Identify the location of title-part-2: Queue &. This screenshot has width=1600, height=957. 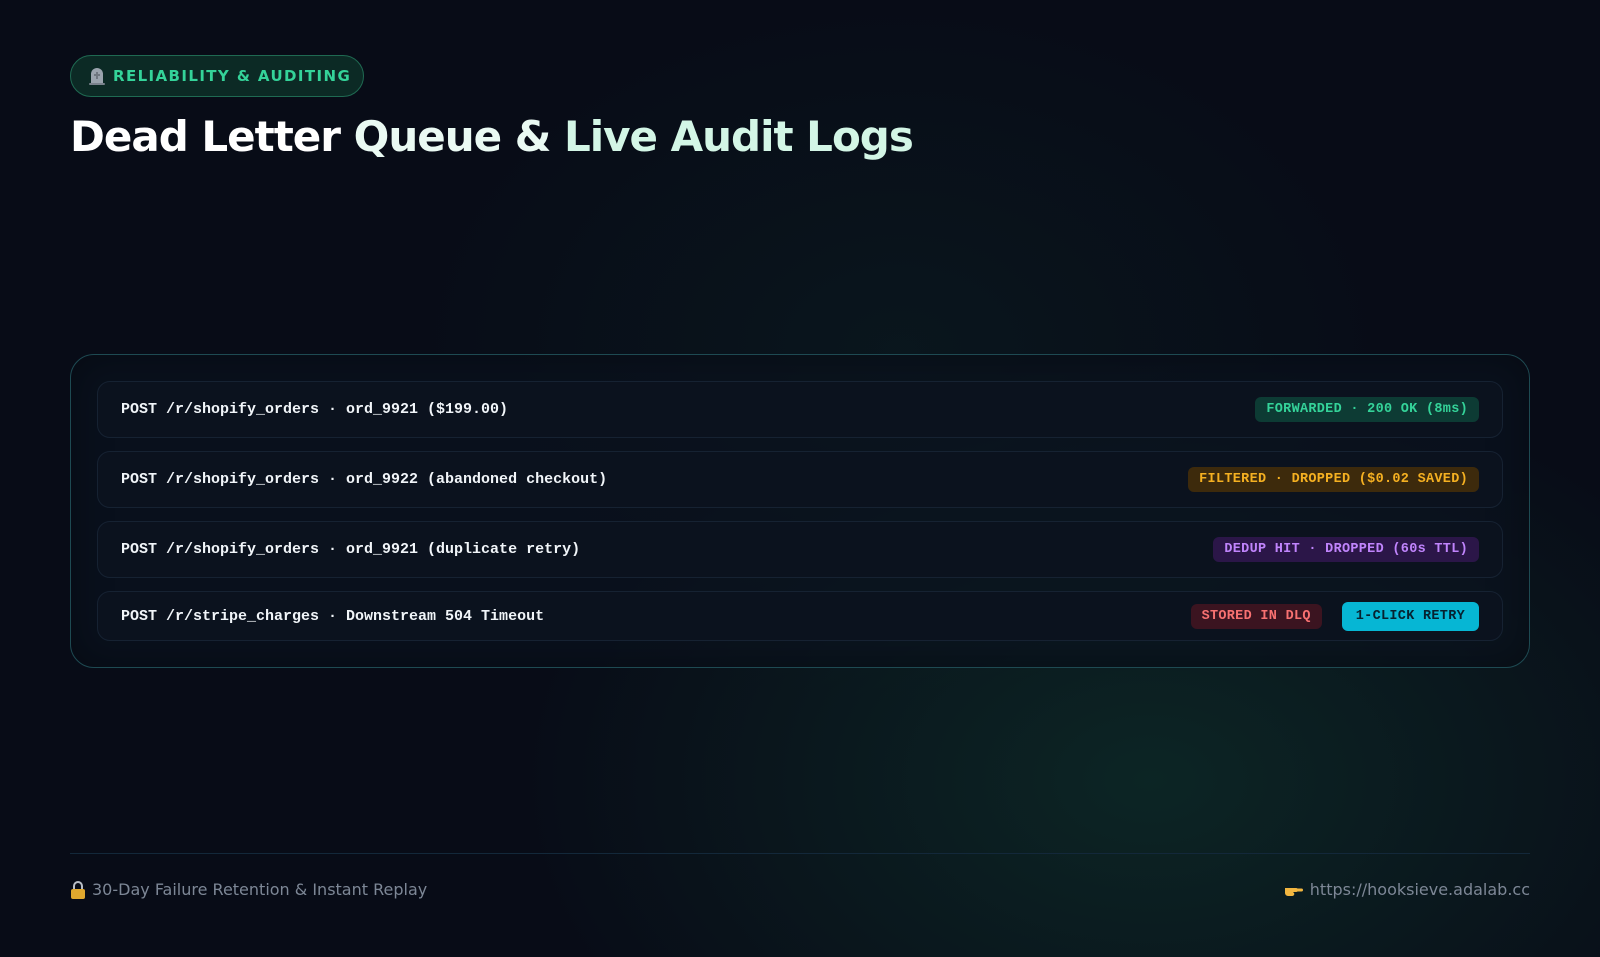
(458, 136).